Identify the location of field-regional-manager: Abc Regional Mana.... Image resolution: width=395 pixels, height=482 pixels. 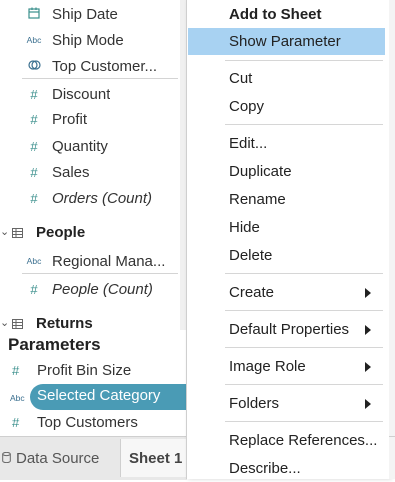
(90, 261).